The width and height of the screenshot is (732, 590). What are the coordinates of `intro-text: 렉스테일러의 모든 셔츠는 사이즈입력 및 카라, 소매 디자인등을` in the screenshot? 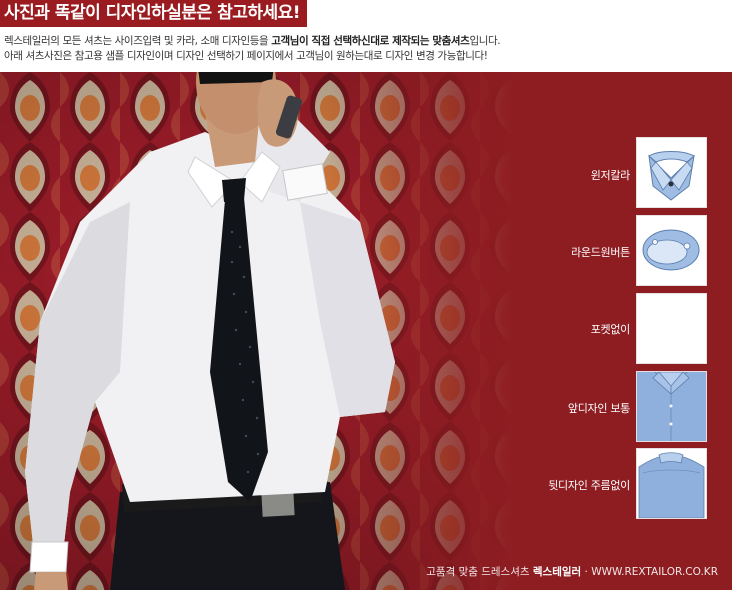 It's located at (138, 41).